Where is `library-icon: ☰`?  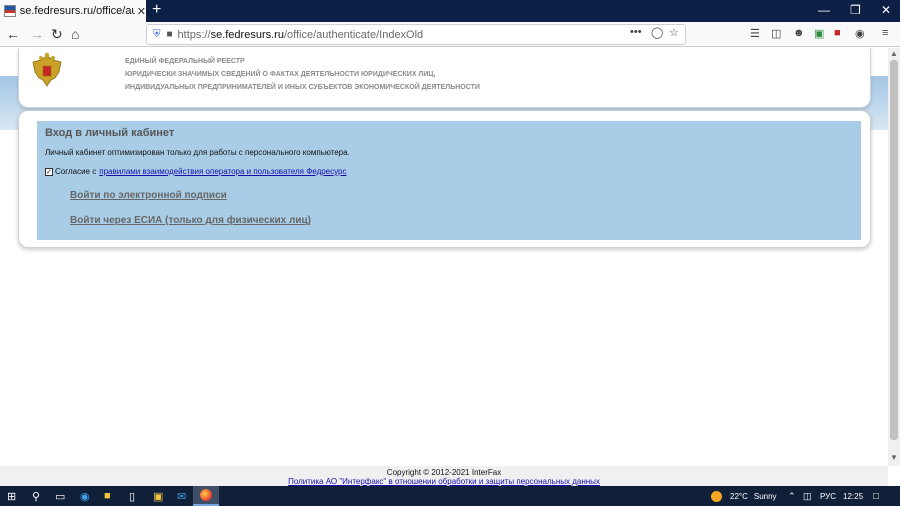
library-icon: ☰ is located at coordinates (755, 33).